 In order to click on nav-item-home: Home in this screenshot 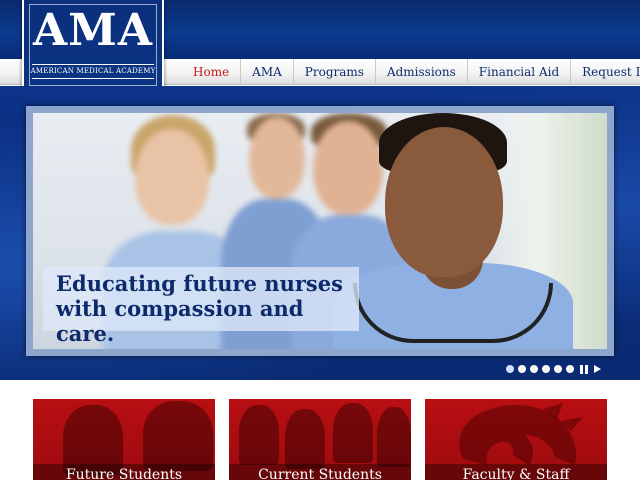, I will do `click(212, 72)`.